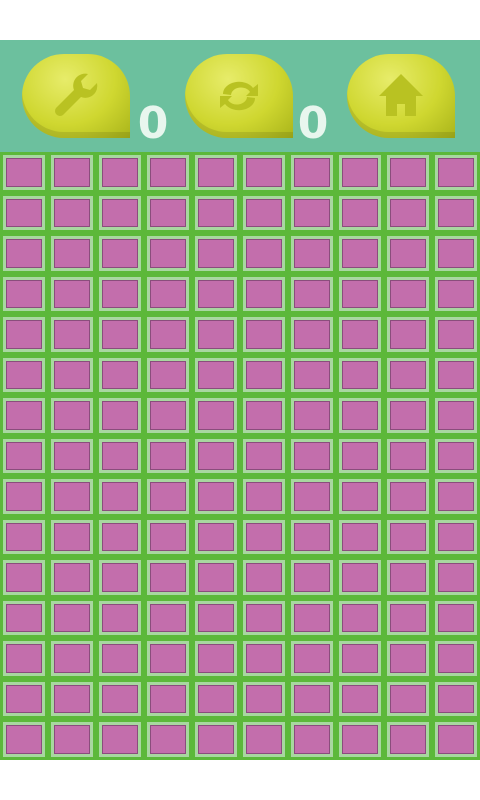 This screenshot has height=800, width=480. I want to click on restart-button, so click(239, 96).